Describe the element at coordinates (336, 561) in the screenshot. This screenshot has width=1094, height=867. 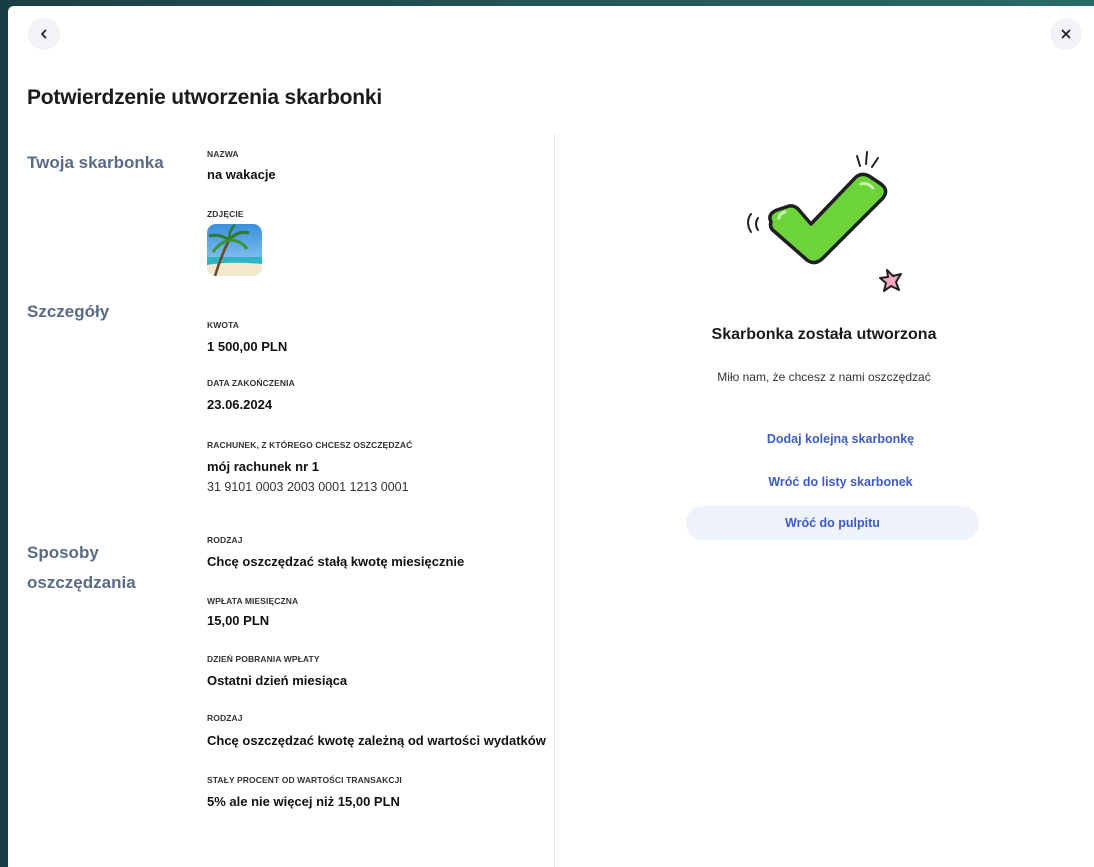
I see `saving-type-value: Chcę oszczędzać stałą kwotę miesięcznie` at that location.